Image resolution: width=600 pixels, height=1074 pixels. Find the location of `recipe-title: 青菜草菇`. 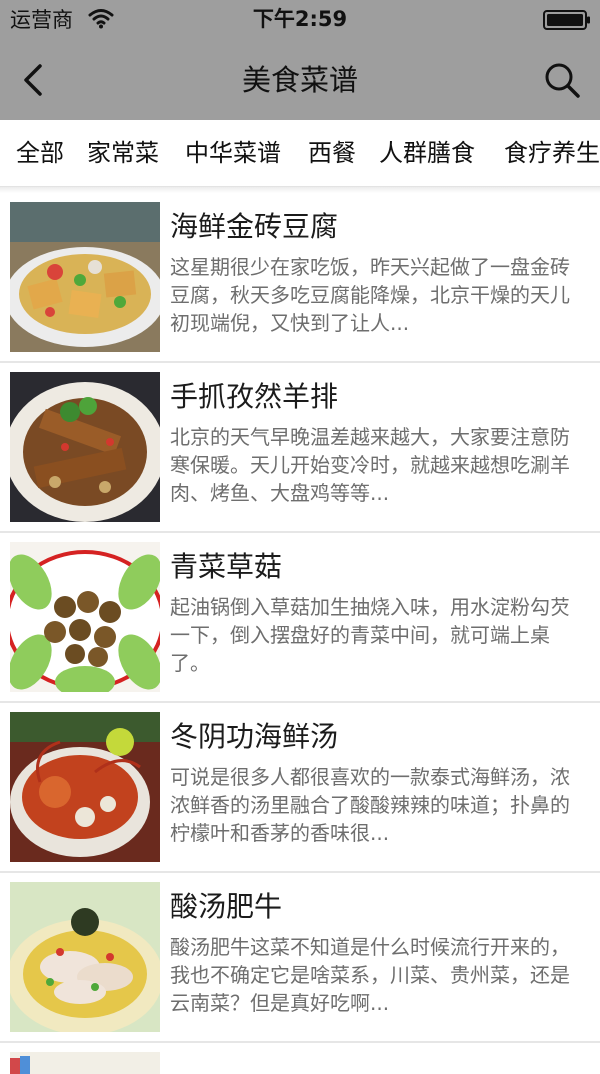

recipe-title: 青菜草菇 is located at coordinates (226, 566).